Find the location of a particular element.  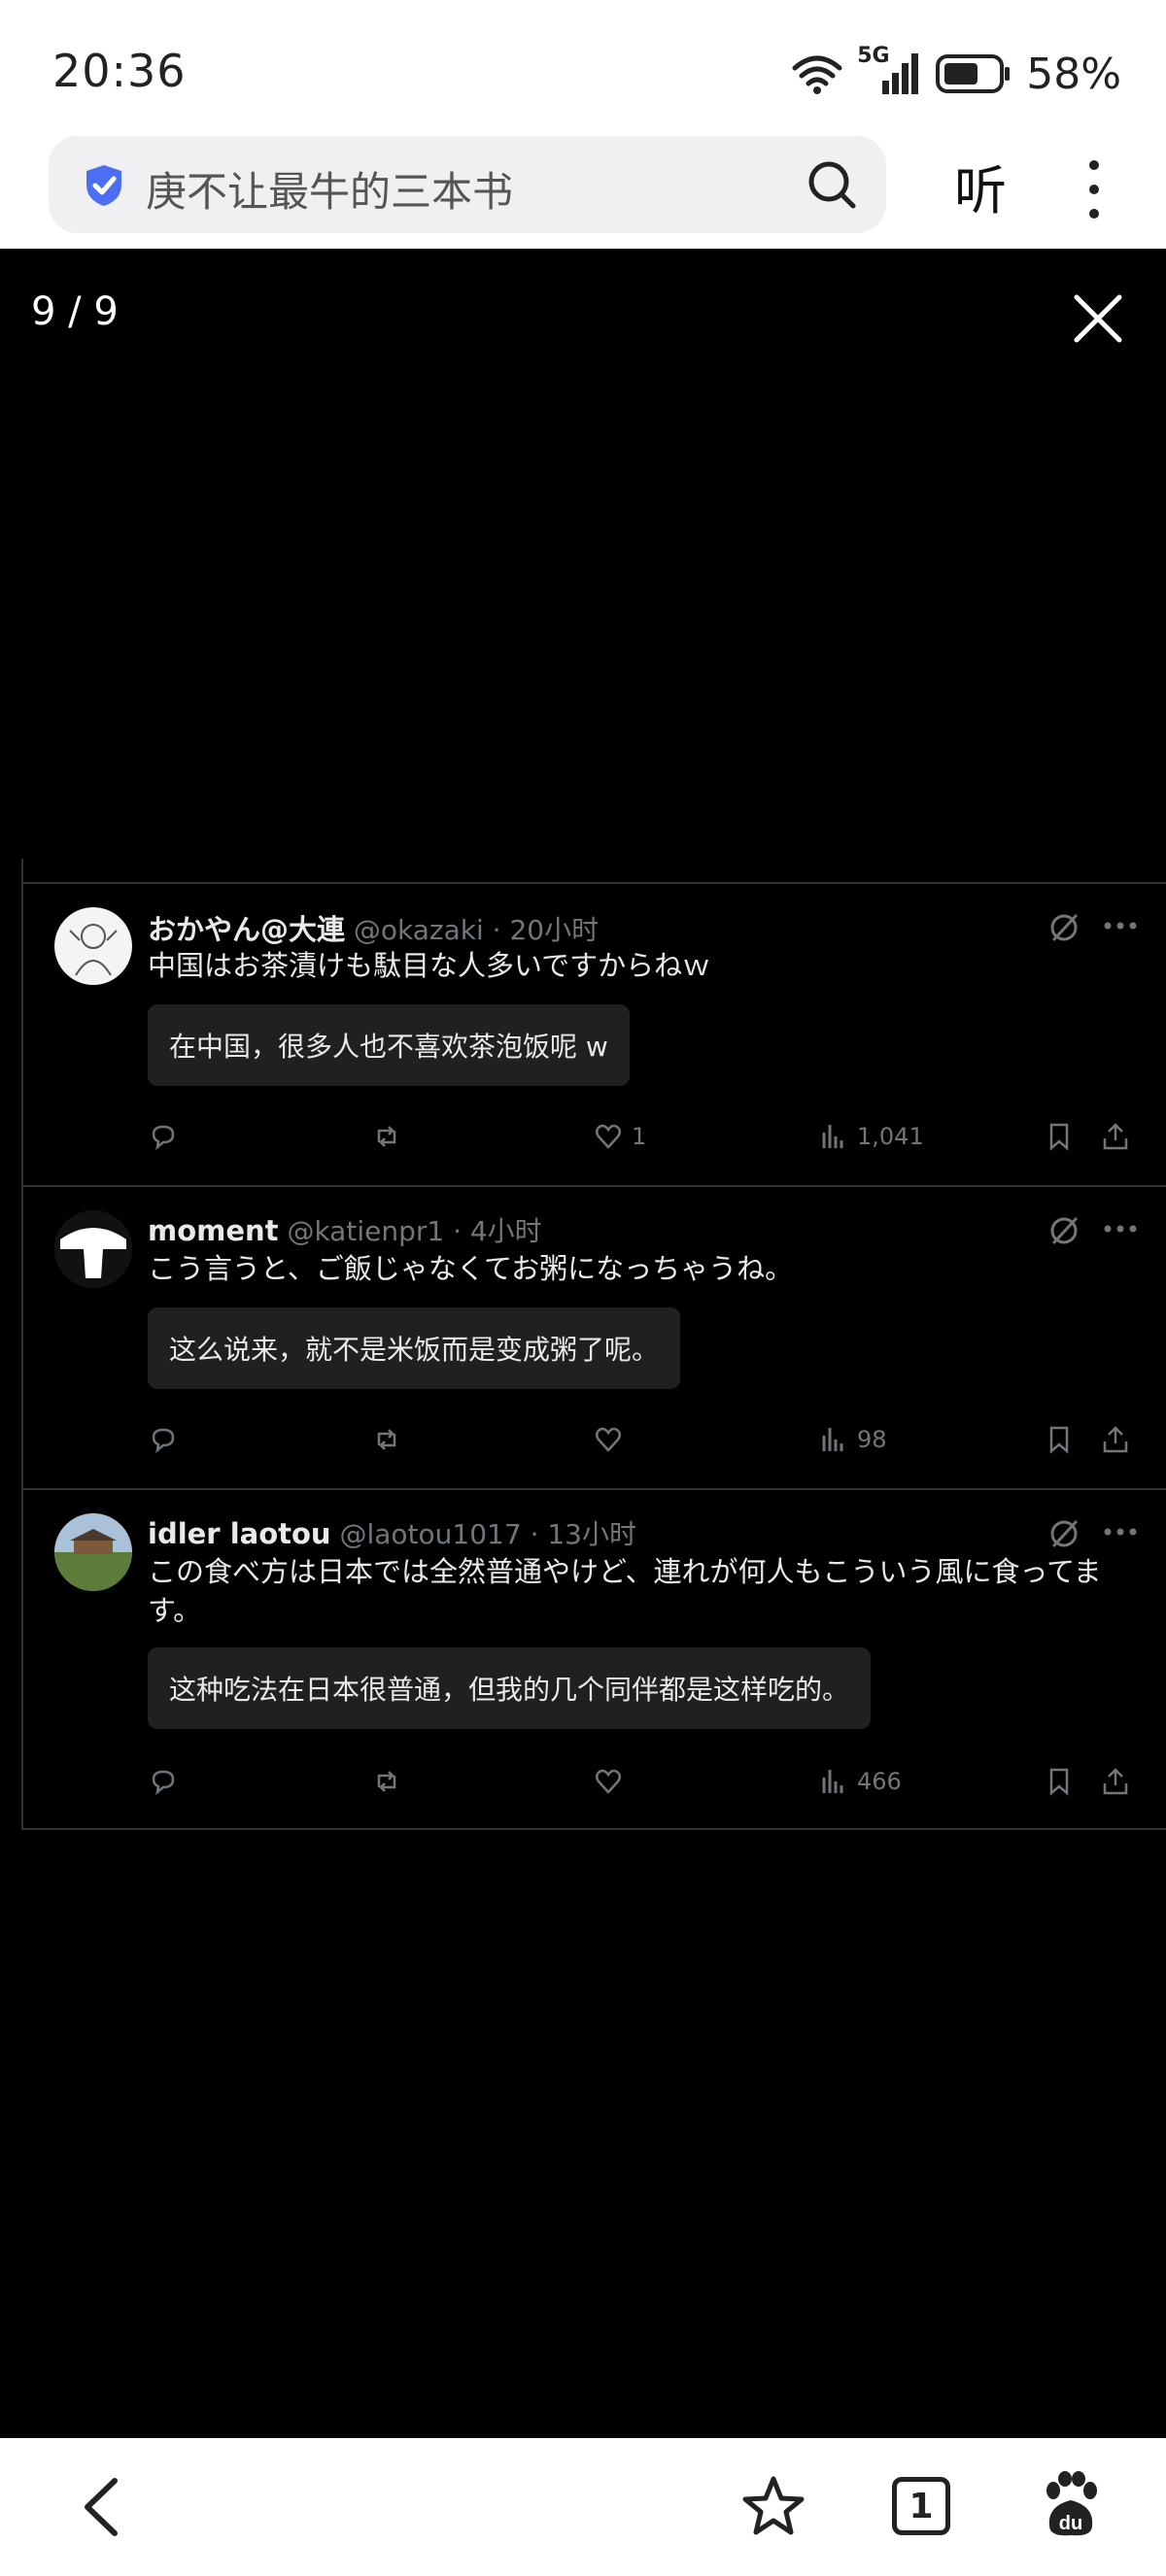

address-bar: 庚不让最牛的三本书 is located at coordinates (467, 184).